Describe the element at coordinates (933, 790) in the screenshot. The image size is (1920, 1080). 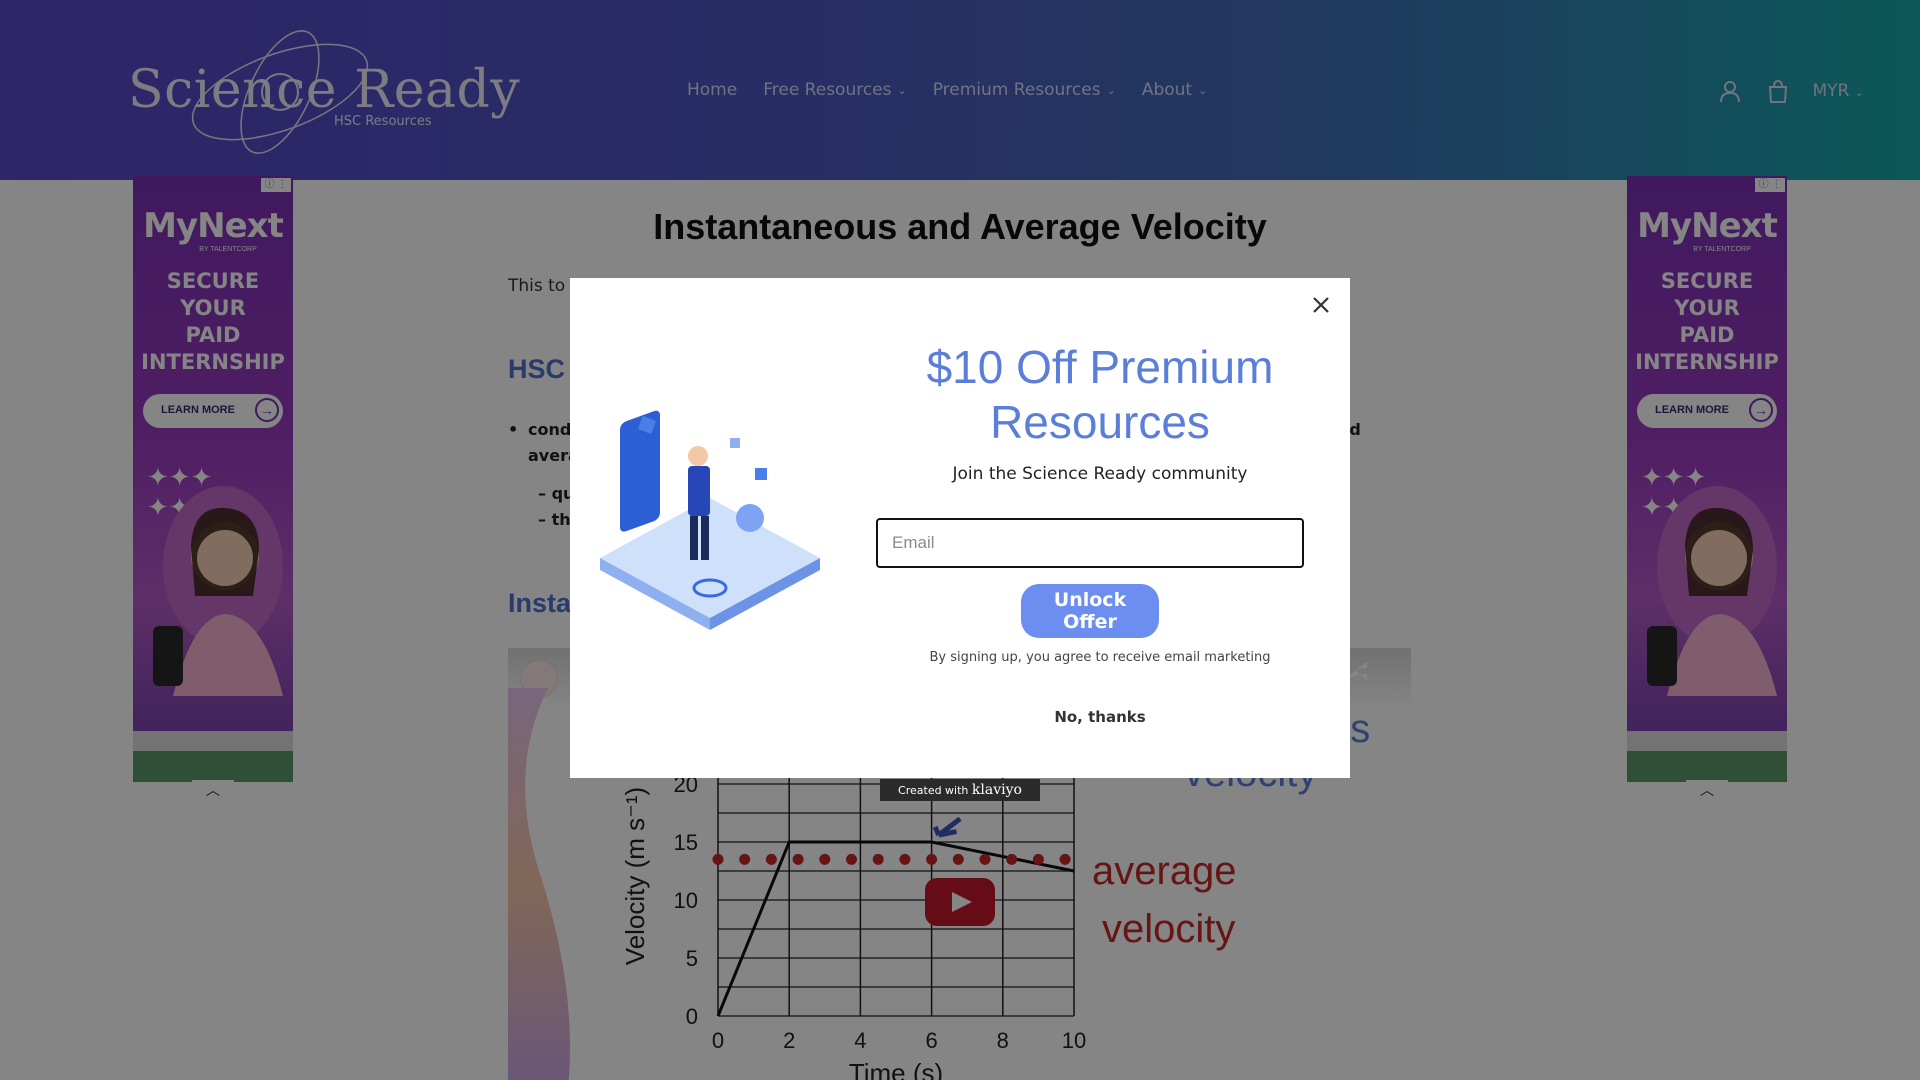
I see `klaviyo-badge-prefix: Created with` at that location.